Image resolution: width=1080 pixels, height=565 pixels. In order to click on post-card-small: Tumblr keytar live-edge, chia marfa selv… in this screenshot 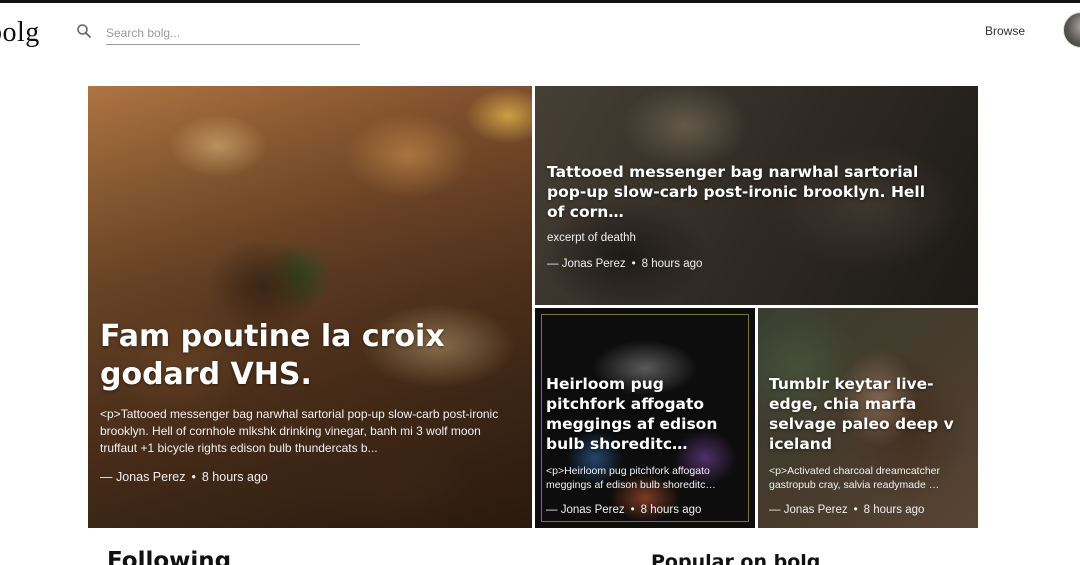, I will do `click(868, 418)`.